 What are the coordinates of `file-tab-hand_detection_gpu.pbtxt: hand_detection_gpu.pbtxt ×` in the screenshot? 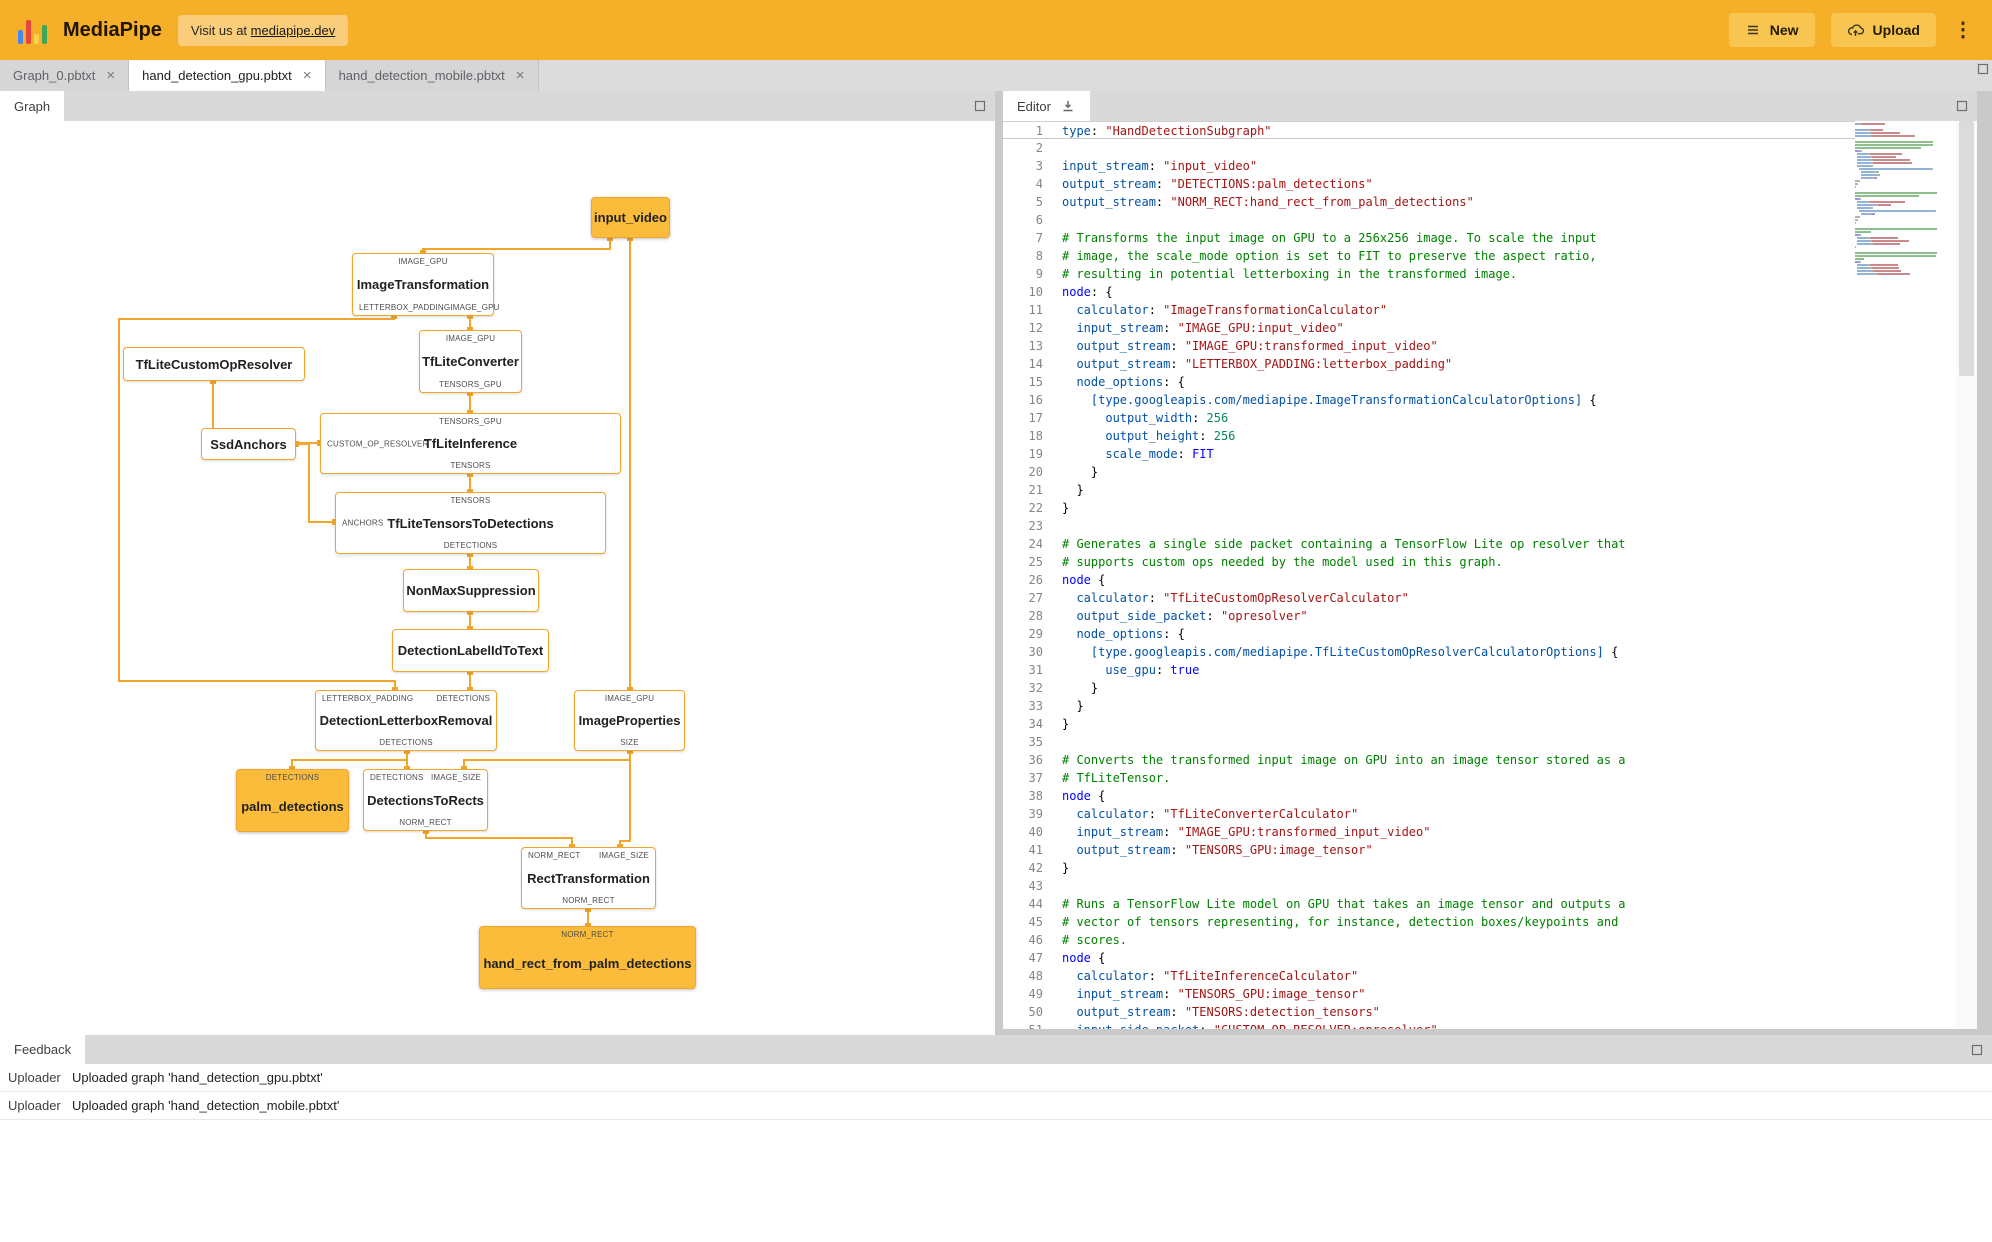 It's located at (227, 75).